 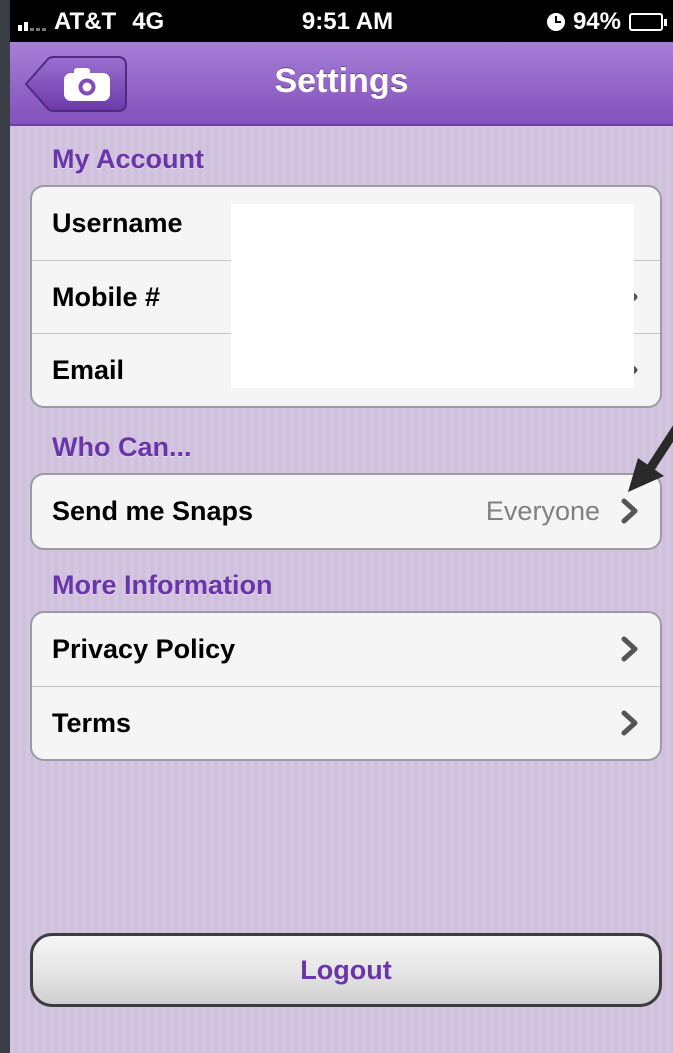 What do you see at coordinates (346, 970) in the screenshot?
I see `logout-button: Logout` at bounding box center [346, 970].